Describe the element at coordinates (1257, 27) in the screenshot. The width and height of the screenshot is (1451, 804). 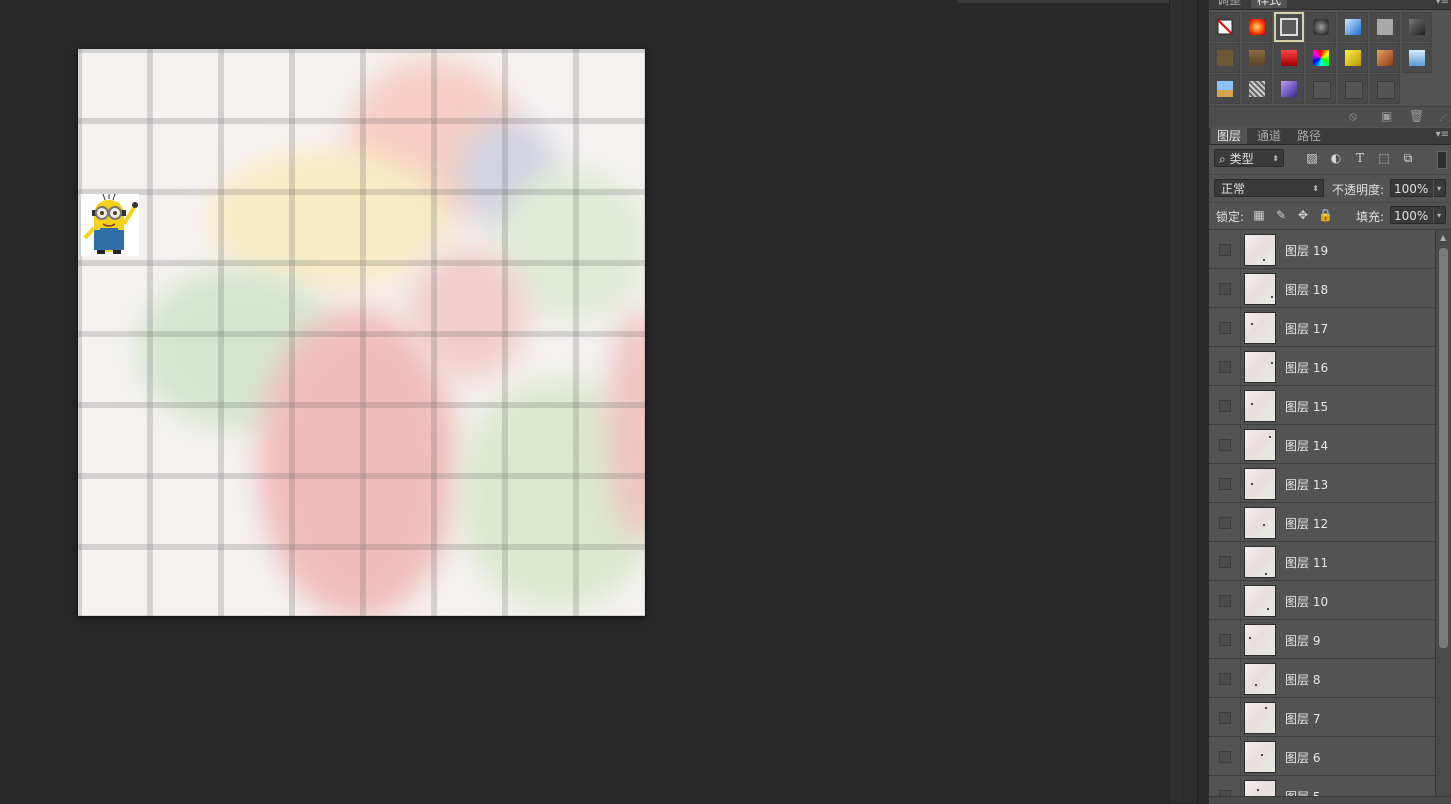
I see `style-red-glow-swatch` at that location.